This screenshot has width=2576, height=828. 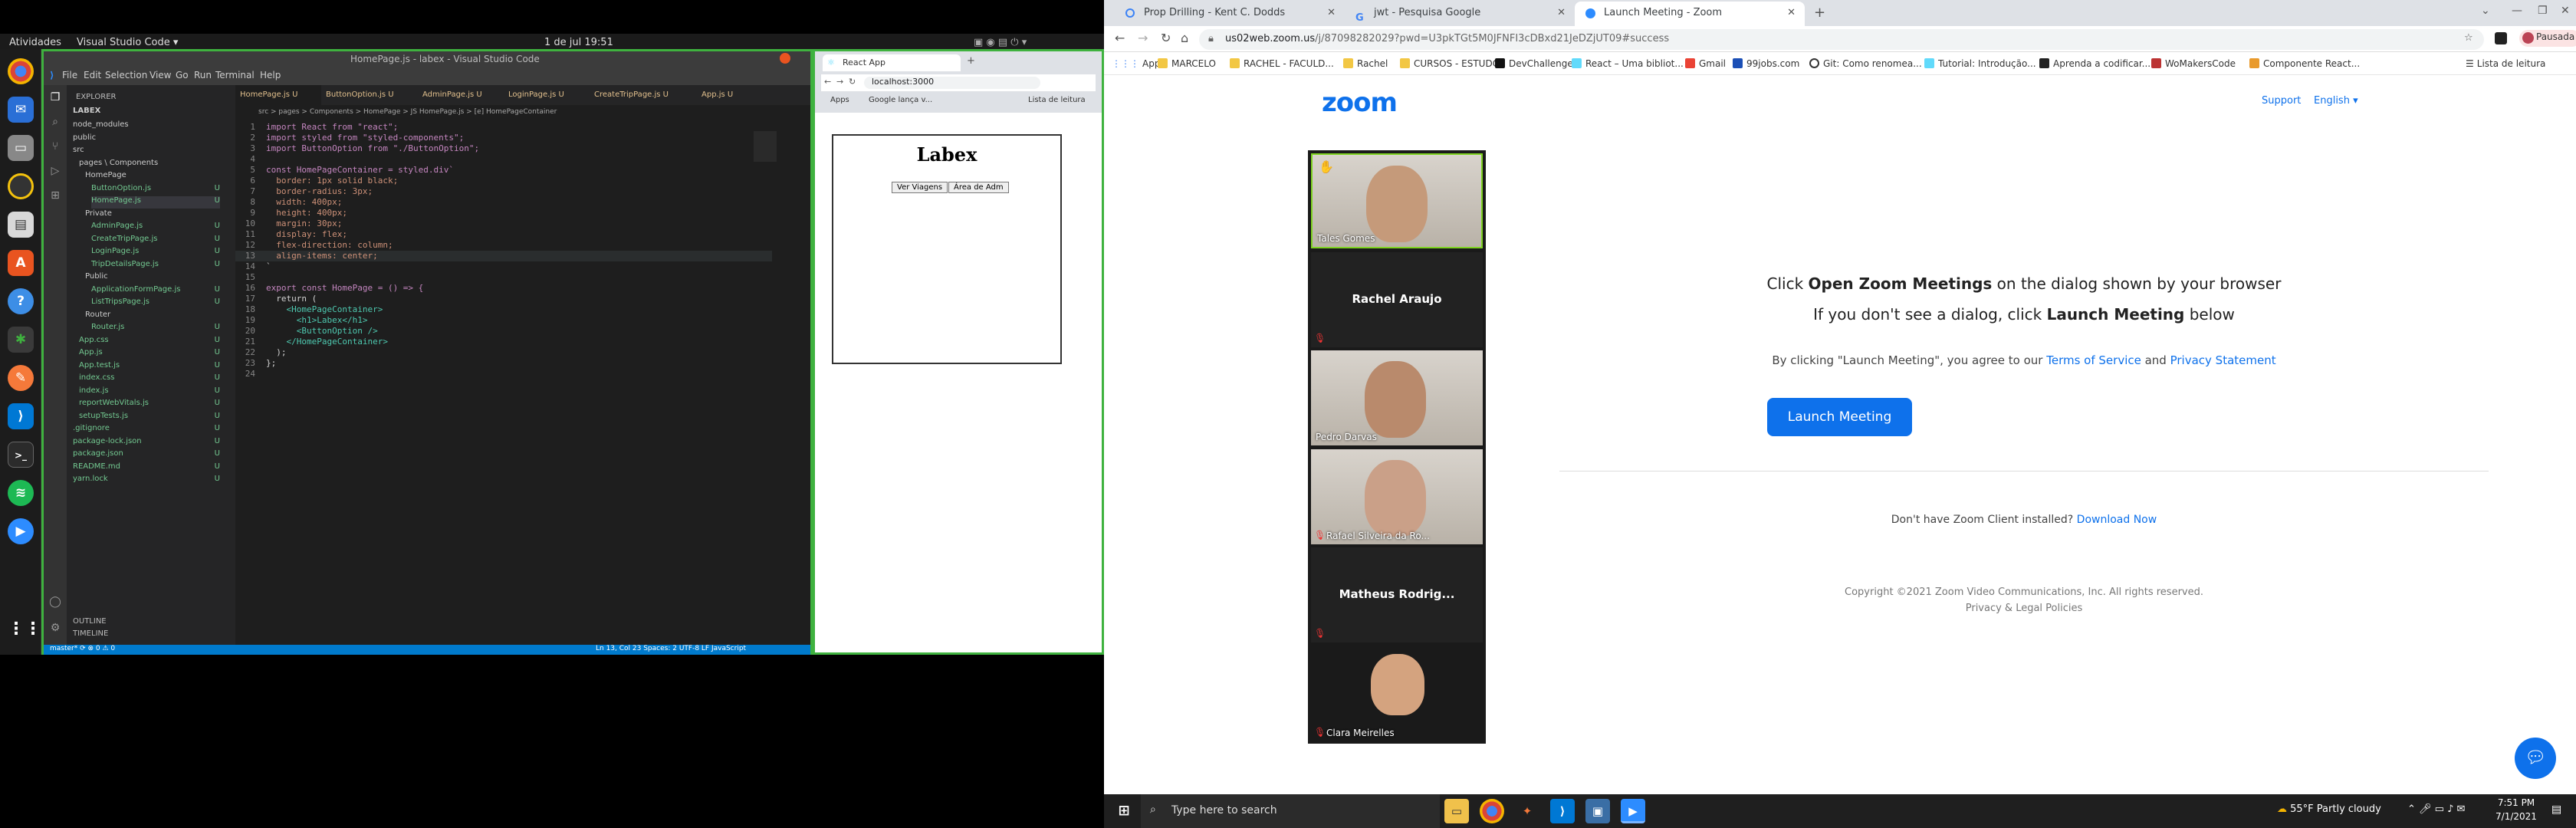 What do you see at coordinates (1457, 811) in the screenshot?
I see `file-explorer-icon: ▭` at bounding box center [1457, 811].